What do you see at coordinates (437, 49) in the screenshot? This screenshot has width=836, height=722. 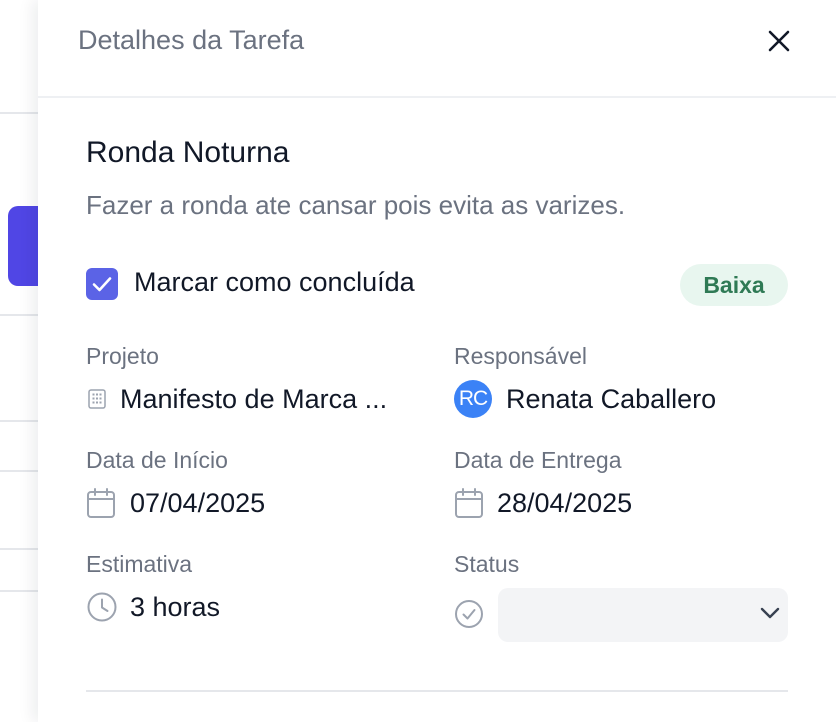 I see `panel-header: Detalhes da Tarefa` at bounding box center [437, 49].